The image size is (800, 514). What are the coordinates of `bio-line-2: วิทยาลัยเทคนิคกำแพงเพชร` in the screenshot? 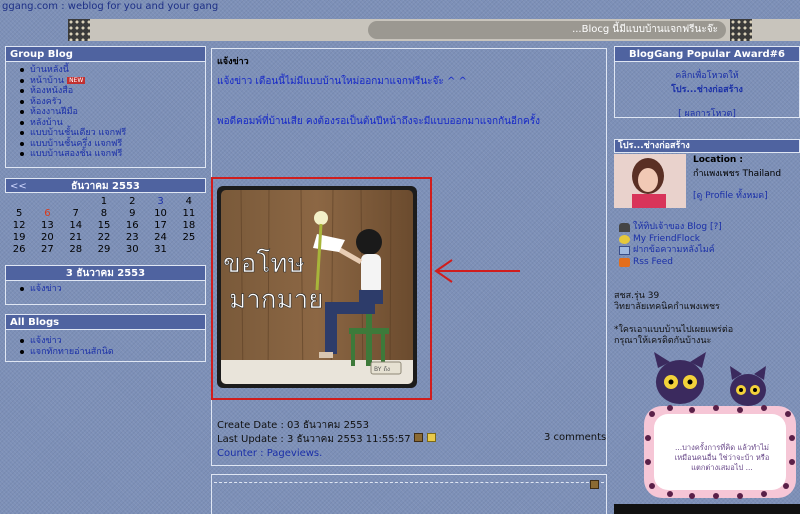 It's located at (667, 307).